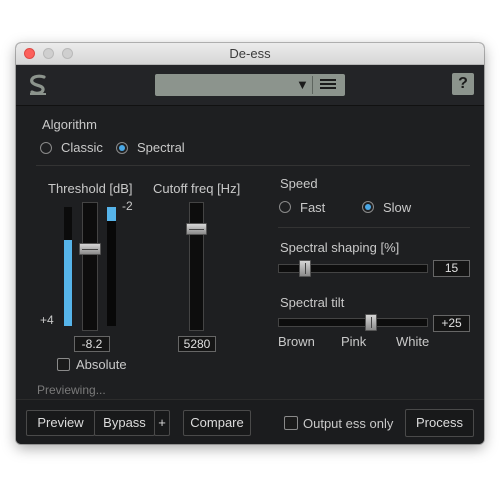  What do you see at coordinates (69, 124) in the screenshot?
I see `algorithm-label: Algorithm` at bounding box center [69, 124].